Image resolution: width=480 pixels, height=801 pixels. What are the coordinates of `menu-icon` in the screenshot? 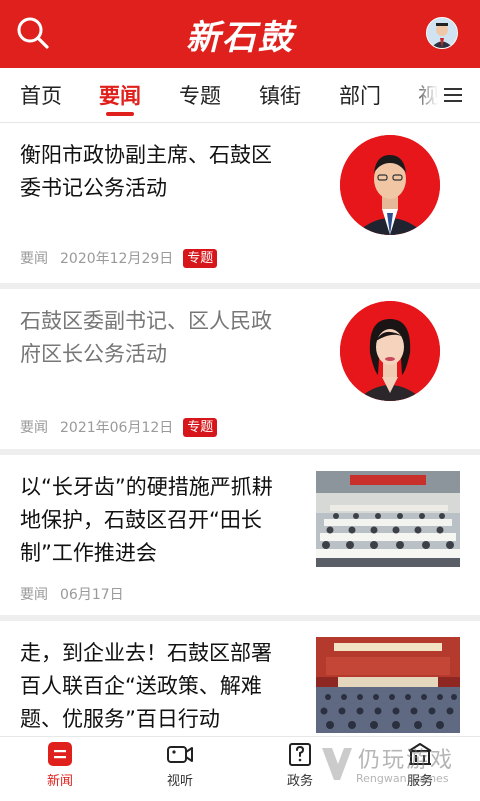 It's located at (453, 95).